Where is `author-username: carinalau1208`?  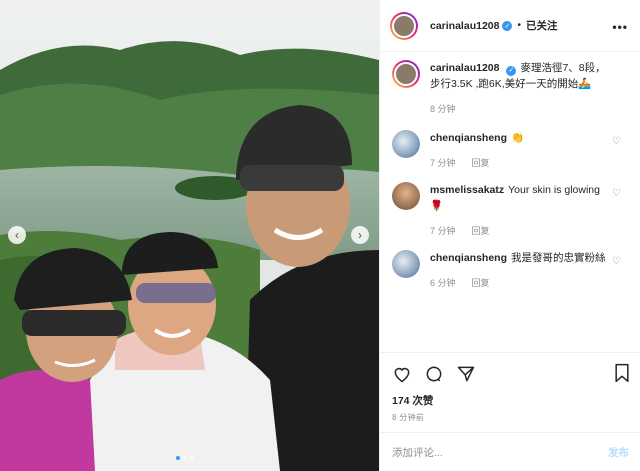 author-username: carinalau1208 is located at coordinates (464, 26).